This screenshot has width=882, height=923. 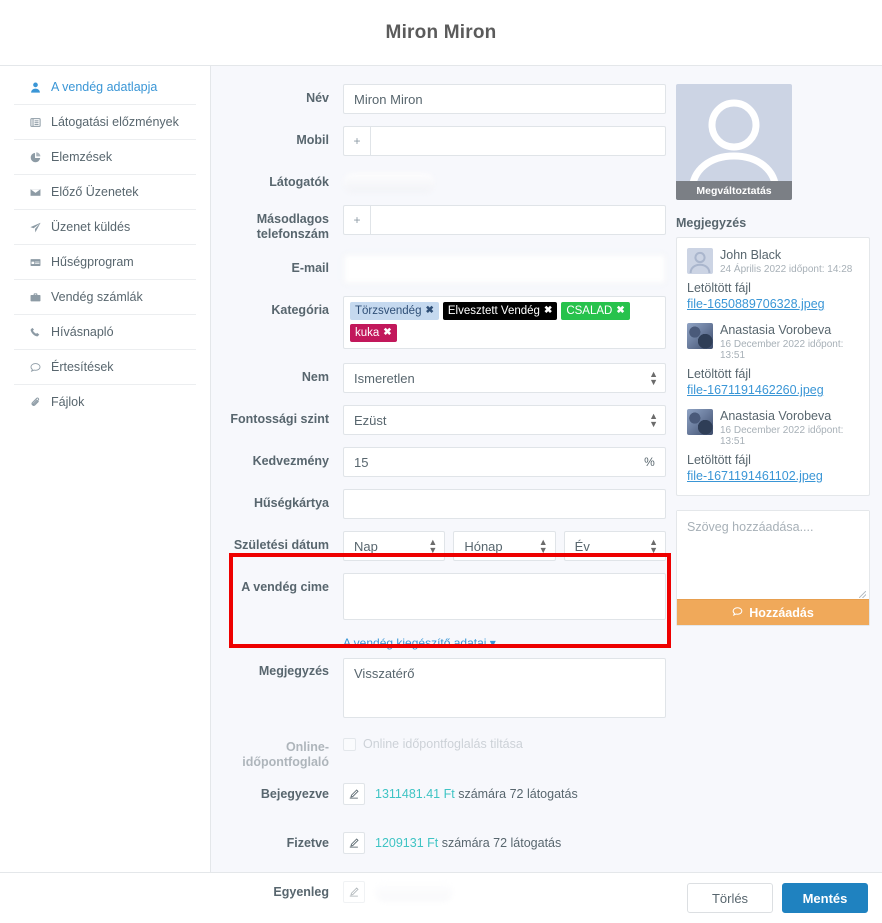 What do you see at coordinates (589, 311) in the screenshot?
I see `tag-label: CSALAD` at bounding box center [589, 311].